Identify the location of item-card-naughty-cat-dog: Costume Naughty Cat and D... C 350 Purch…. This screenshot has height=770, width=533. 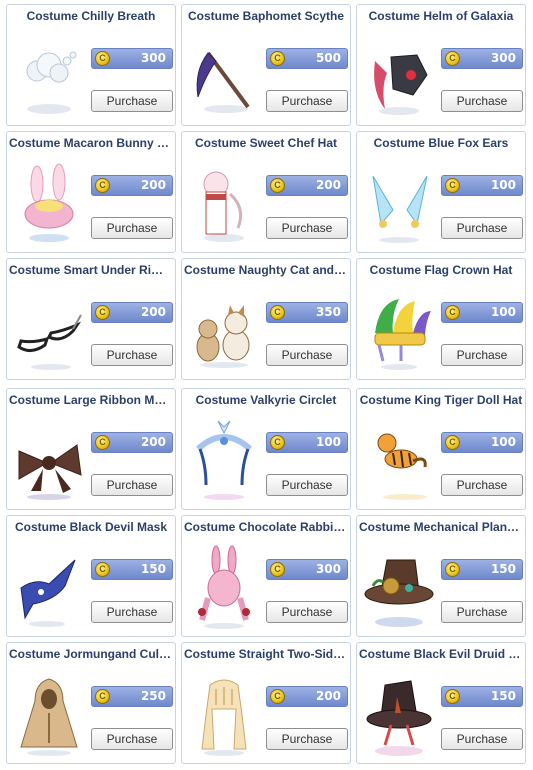
(266, 319).